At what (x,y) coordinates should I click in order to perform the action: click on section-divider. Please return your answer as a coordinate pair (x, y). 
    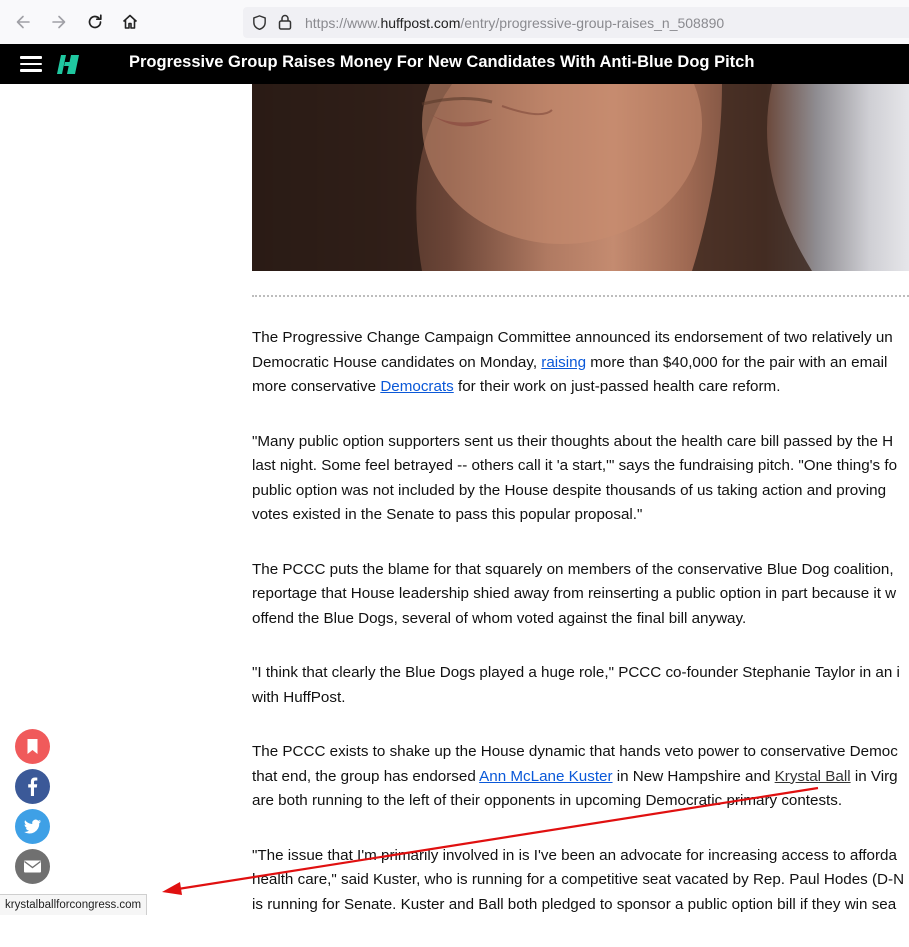
    Looking at the image, I should click on (580, 296).